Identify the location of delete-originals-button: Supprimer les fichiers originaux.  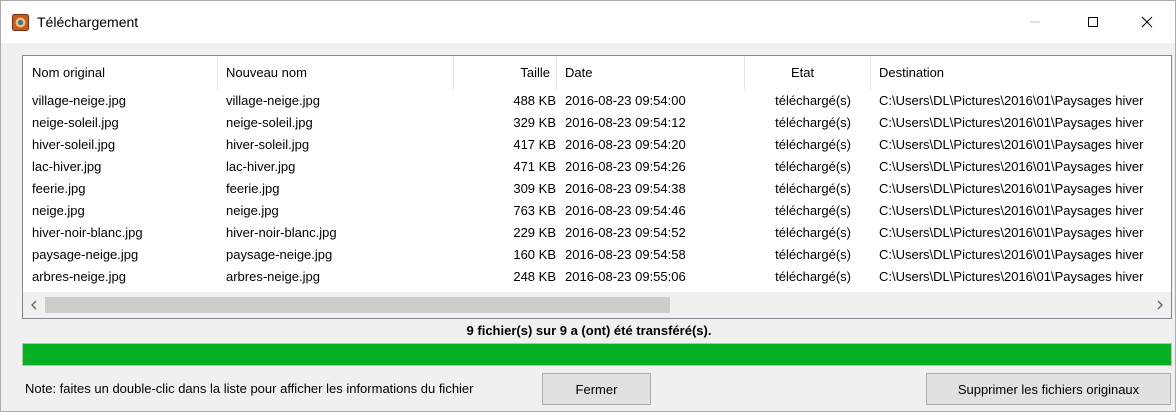
(1048, 389).